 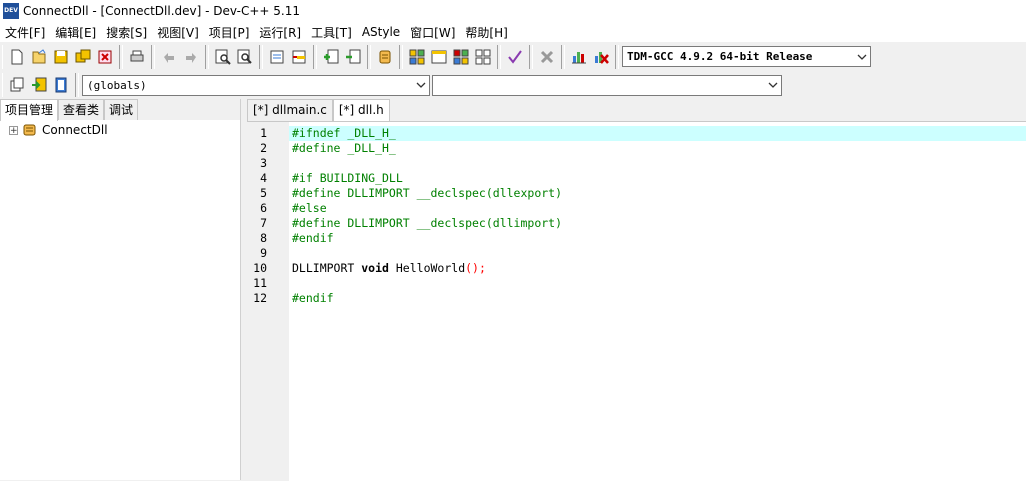 I want to click on print-icon, so click(x=137, y=57).